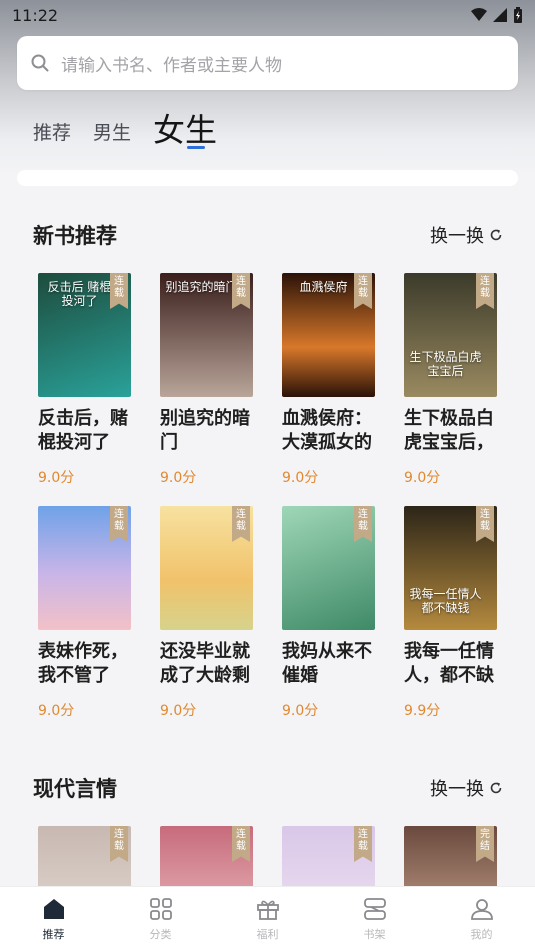 The image size is (535, 951). Describe the element at coordinates (75, 236) in the screenshot. I see `section-title: 新书推荐` at that location.